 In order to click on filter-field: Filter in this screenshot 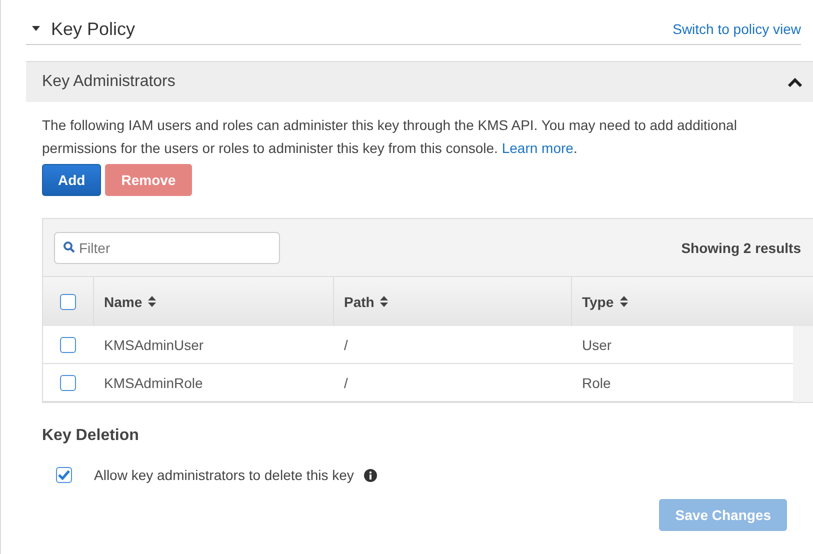, I will do `click(167, 248)`.